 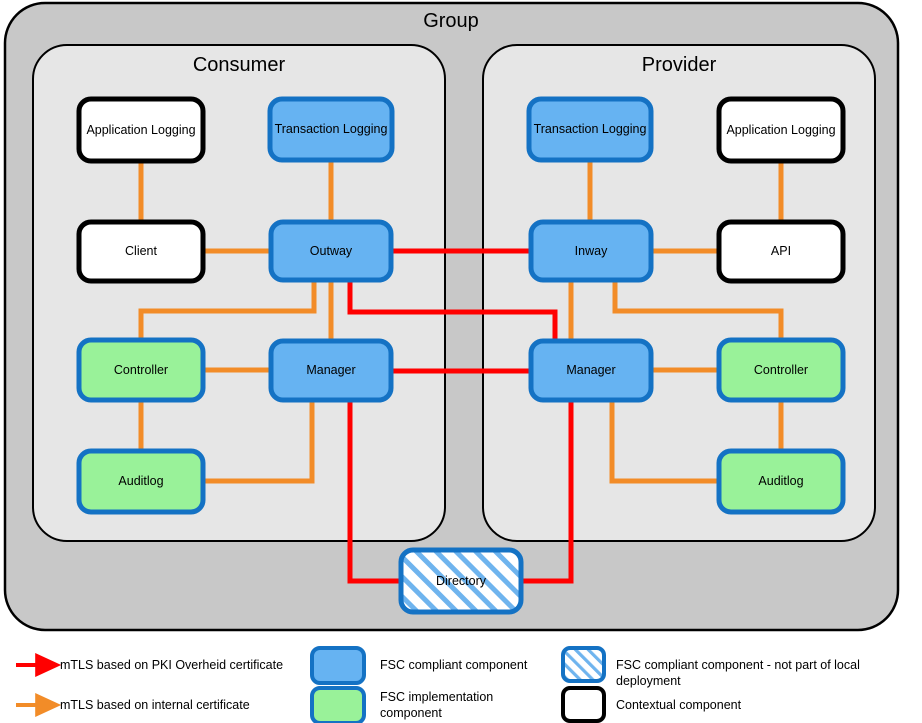 I want to click on legend-label-mtls-pki: mTLS based on PKI Overheid certificate, so click(x=172, y=665).